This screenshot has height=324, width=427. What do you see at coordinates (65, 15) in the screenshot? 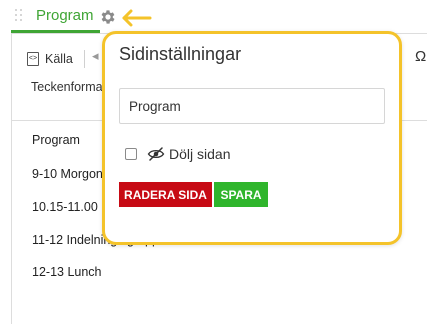
I see `tab-program: Program` at bounding box center [65, 15].